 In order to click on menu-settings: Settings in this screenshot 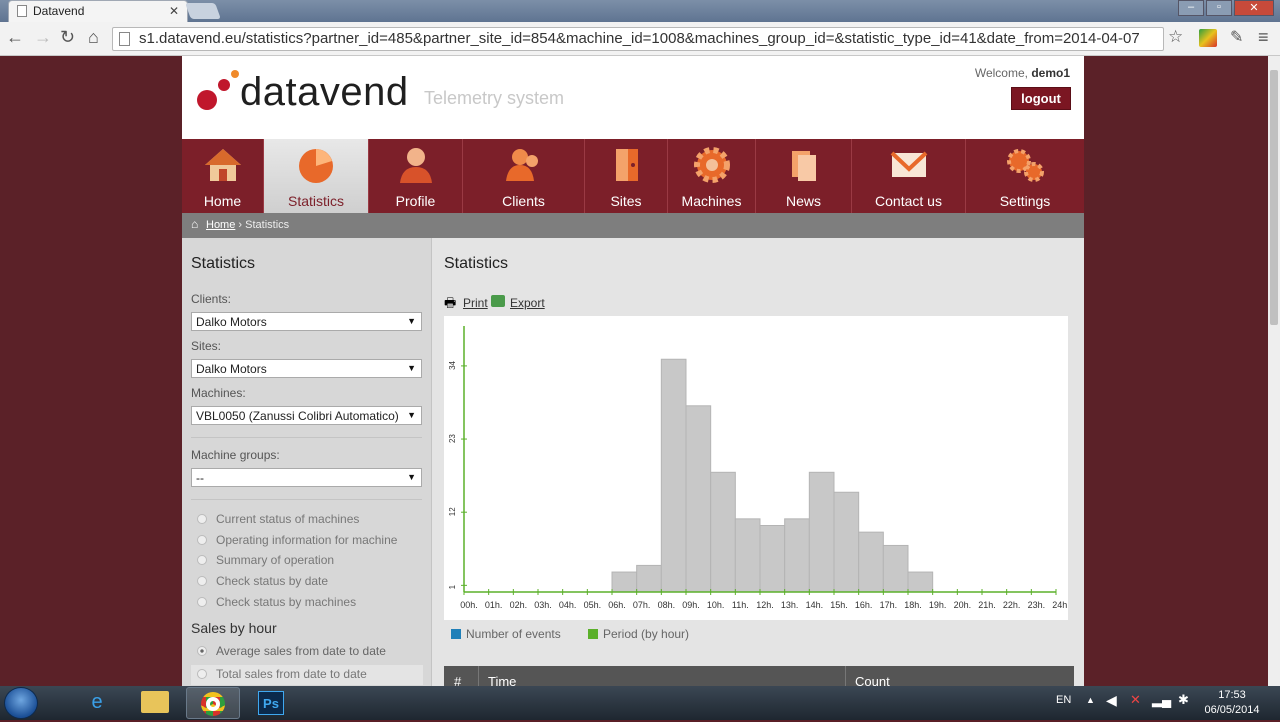, I will do `click(1025, 176)`.